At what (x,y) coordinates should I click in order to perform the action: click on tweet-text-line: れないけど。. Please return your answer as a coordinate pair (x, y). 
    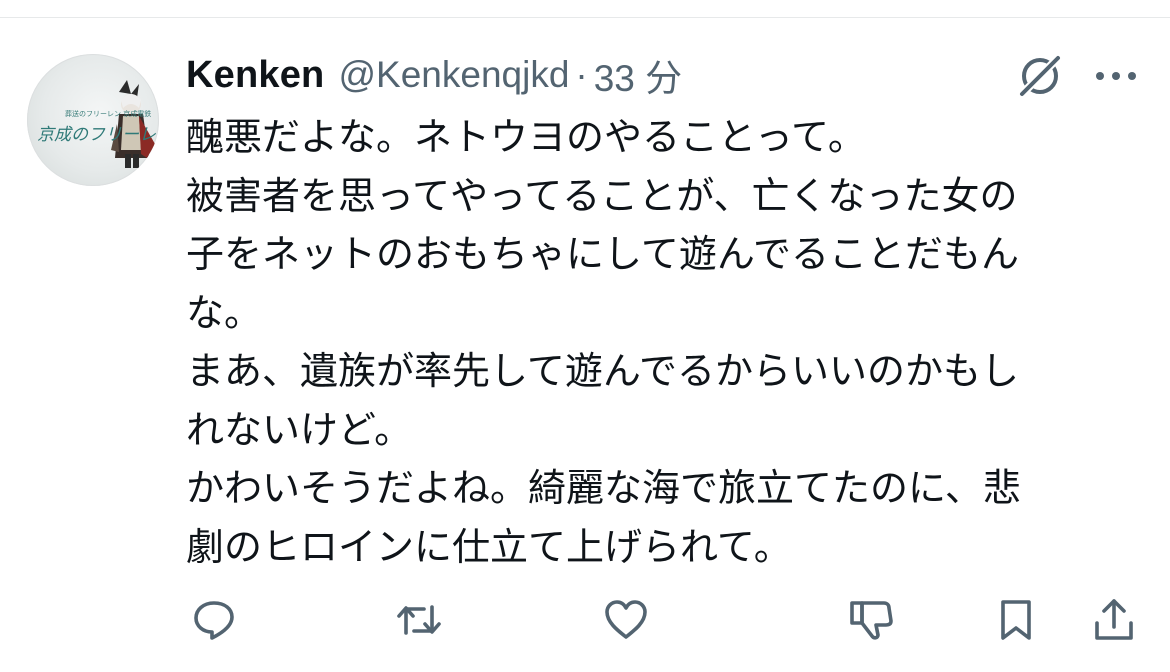
    Looking at the image, I should click on (299, 429).